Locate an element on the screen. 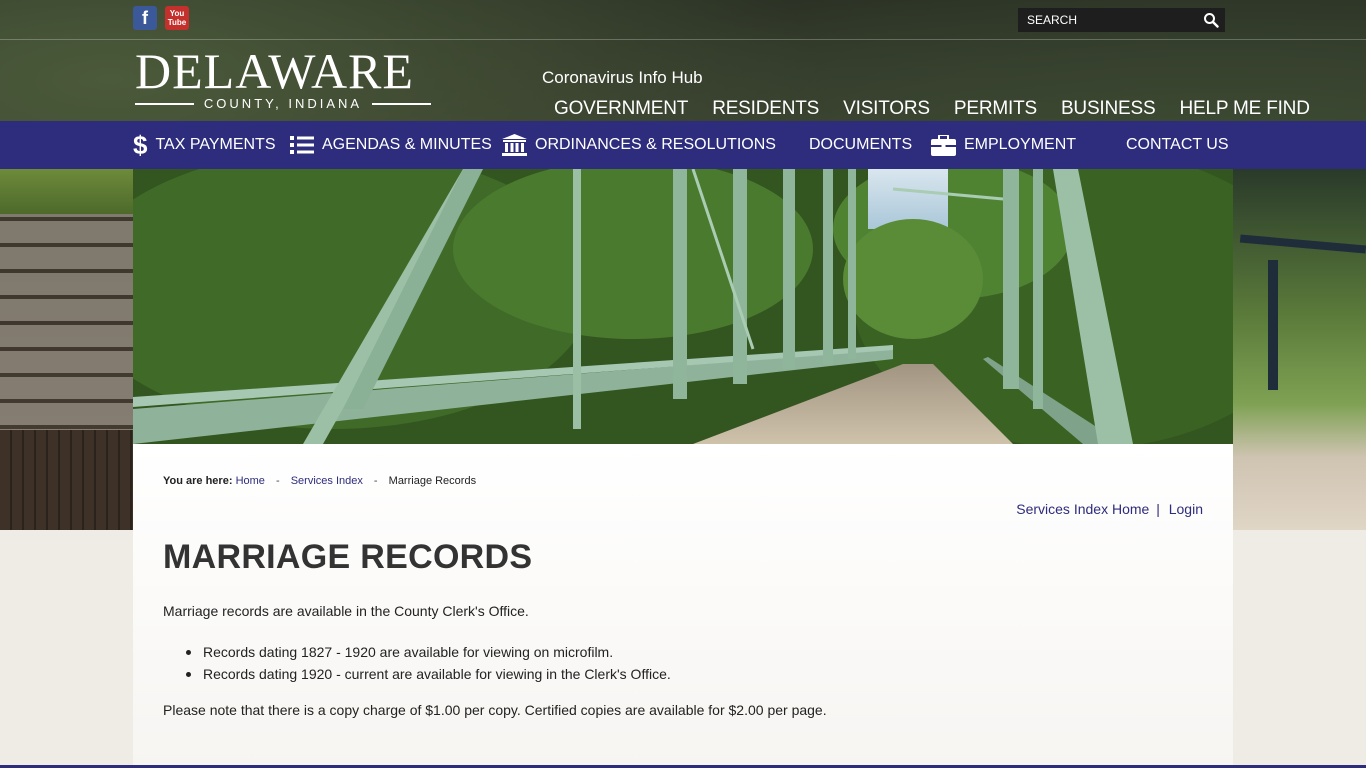 This screenshot has width=1366, height=768. briefcase-icon is located at coordinates (943, 145).